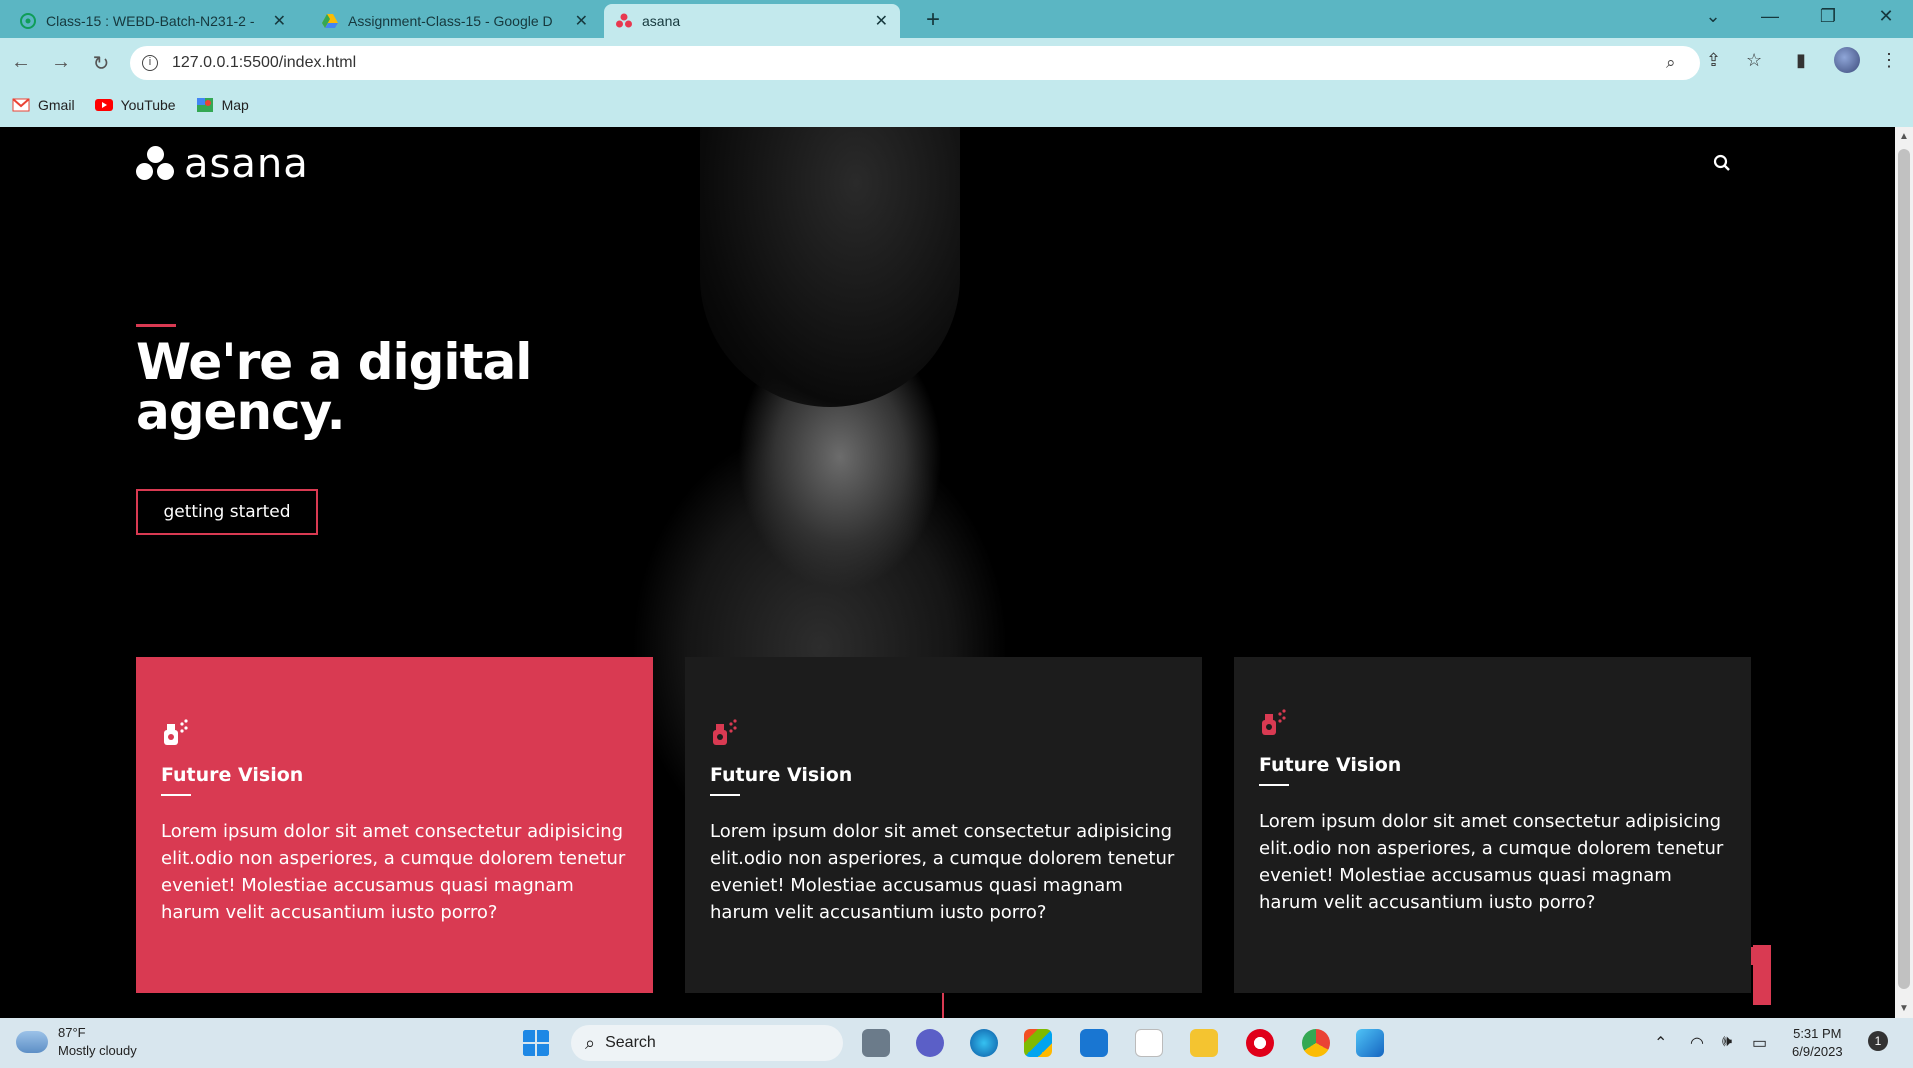 This screenshot has width=1913, height=1068. Describe the element at coordinates (707, 1043) in the screenshot. I see `taskbar-search: ⌕ Search` at that location.